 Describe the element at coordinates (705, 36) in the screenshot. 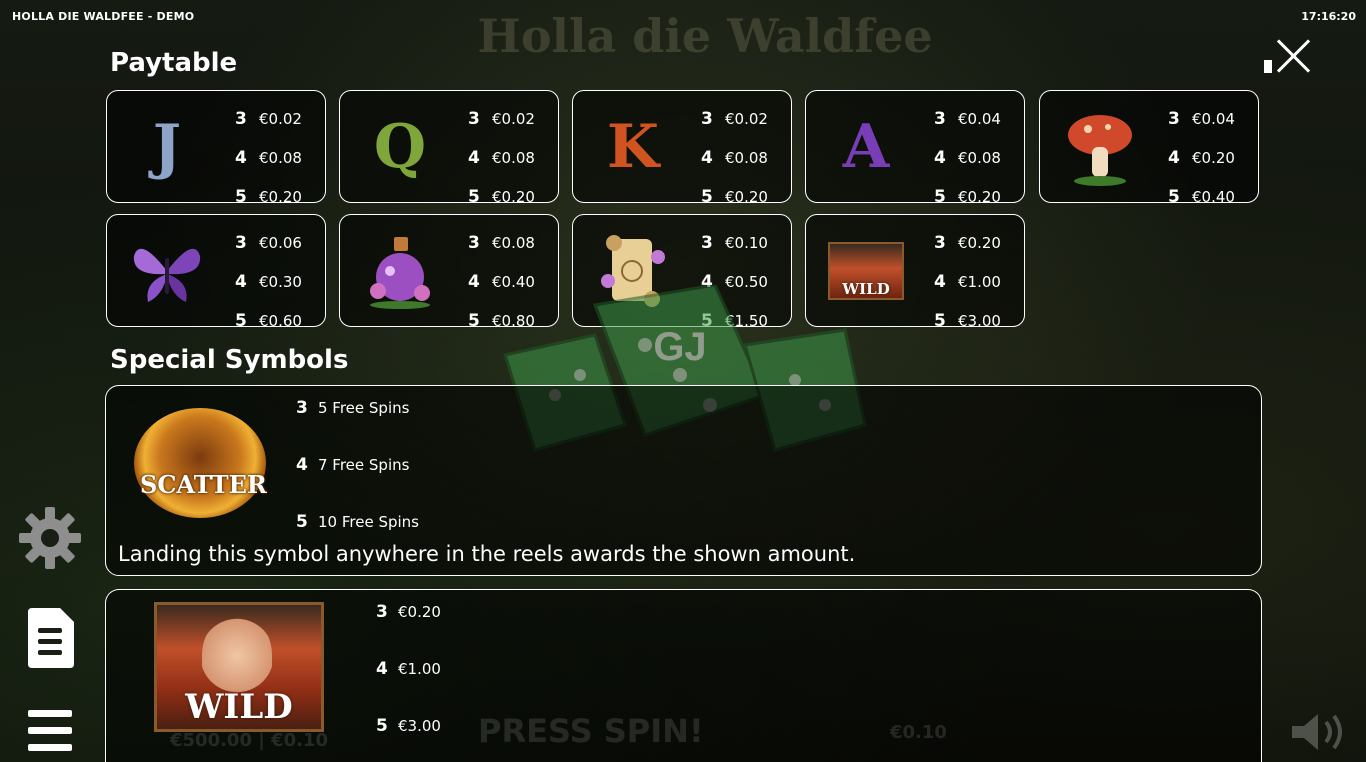

I see `background-game-logo: Holla die Waldfee` at that location.